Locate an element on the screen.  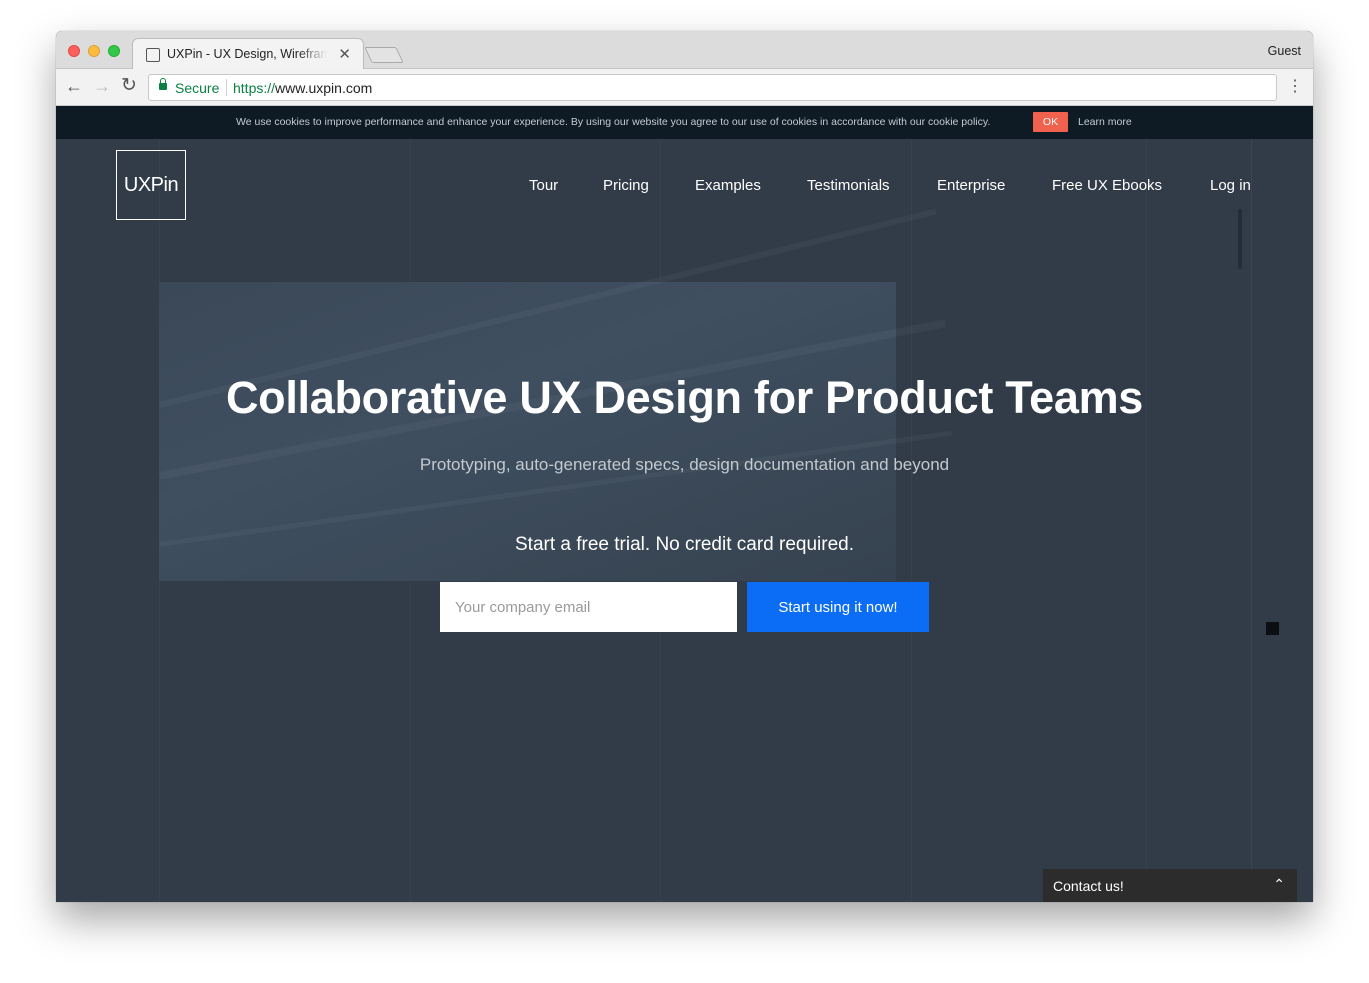
browser-tab: UXPin - UX Design, Wireframing ✕ is located at coordinates (248, 53).